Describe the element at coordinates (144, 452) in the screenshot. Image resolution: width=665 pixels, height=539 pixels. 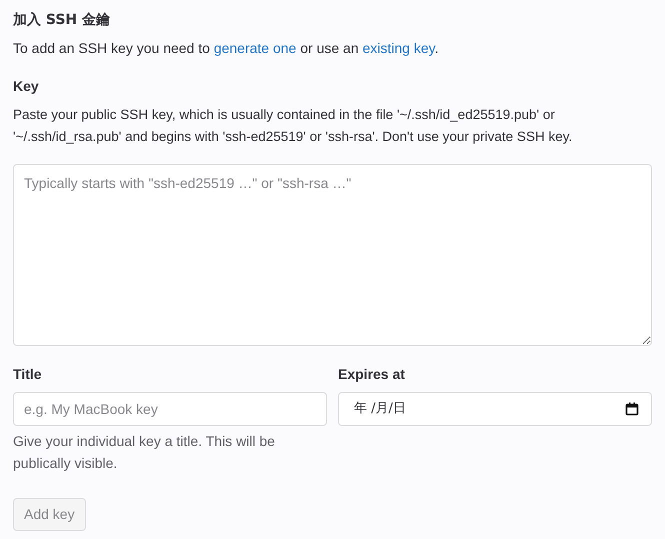
I see `help-text: Give your individual key a title. This will be publically visible.` at that location.